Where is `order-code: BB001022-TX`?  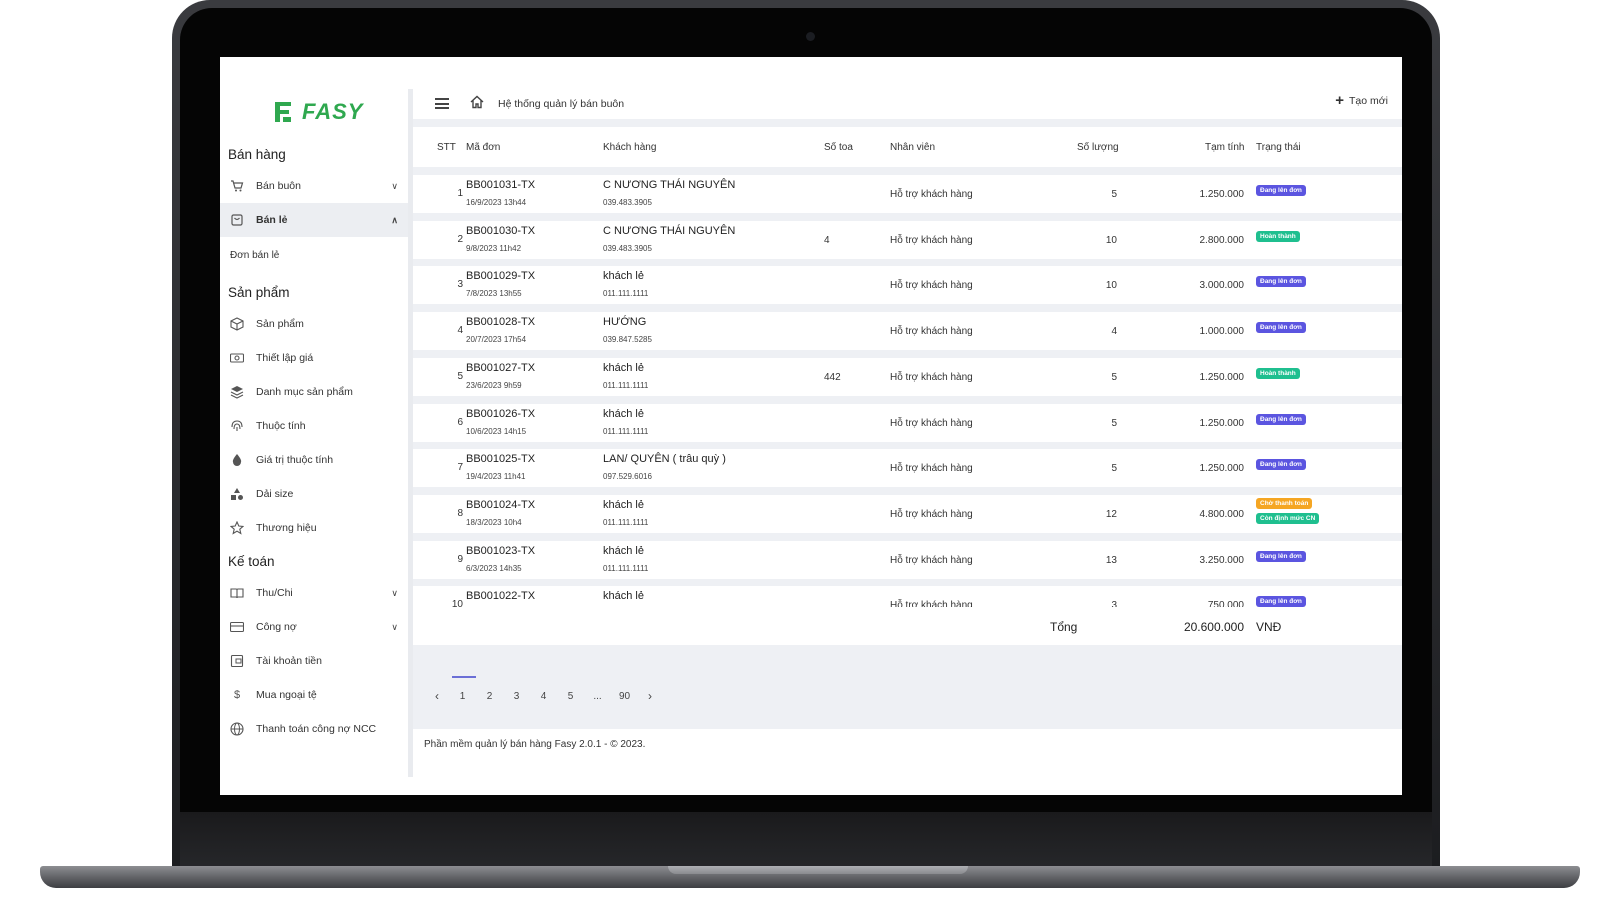
order-code: BB001022-TX is located at coordinates (500, 596).